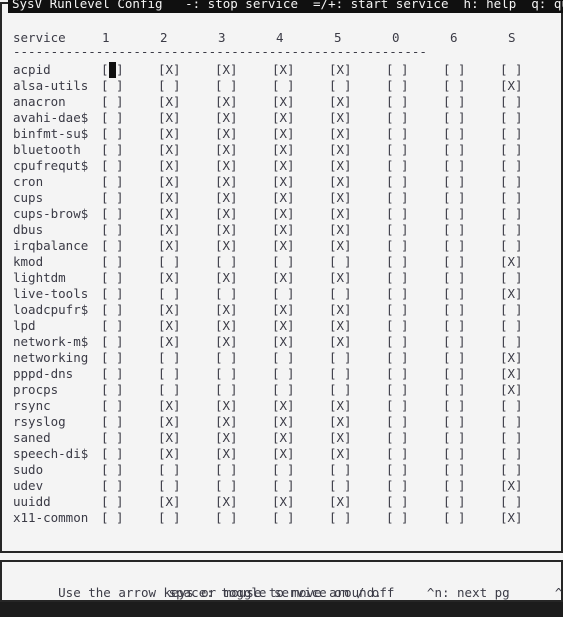  What do you see at coordinates (284, 278) in the screenshot?
I see `table-row: lightdm[ ] [X] [X] [X] [X][ ][ ][ ]` at bounding box center [284, 278].